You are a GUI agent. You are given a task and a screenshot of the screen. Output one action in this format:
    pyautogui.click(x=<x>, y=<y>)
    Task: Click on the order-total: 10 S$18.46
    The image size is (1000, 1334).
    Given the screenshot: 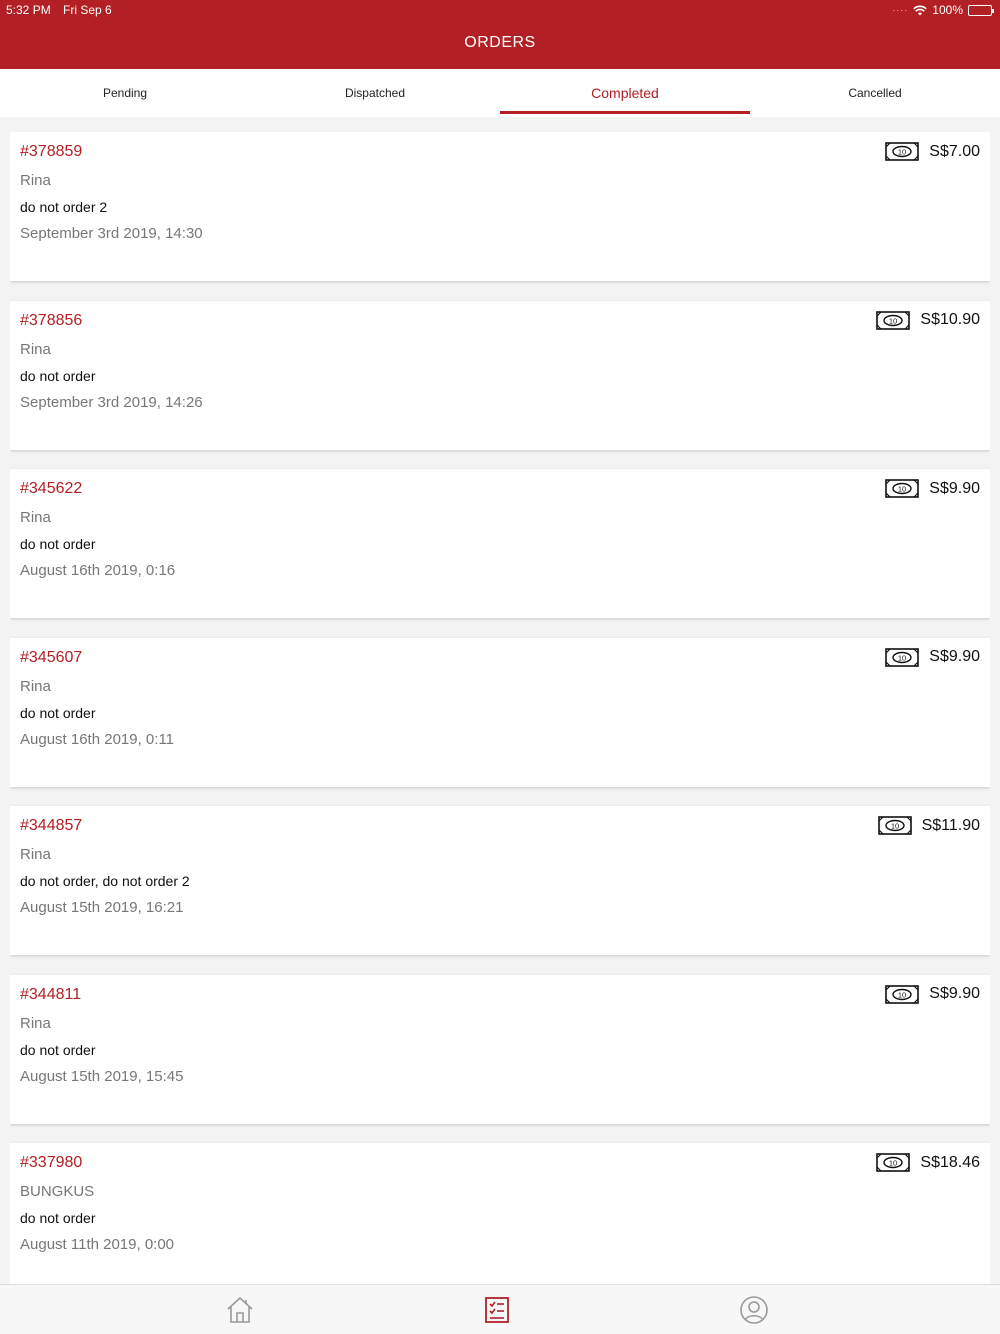 What is the action you would take?
    pyautogui.click(x=928, y=1162)
    